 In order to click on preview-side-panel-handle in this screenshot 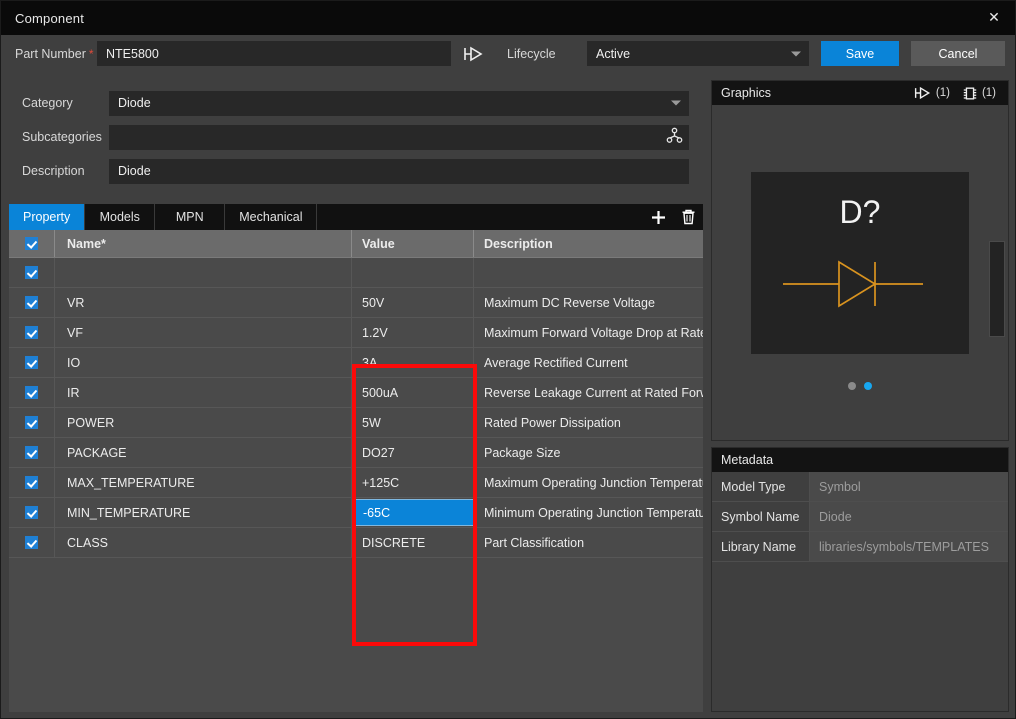, I will do `click(997, 289)`.